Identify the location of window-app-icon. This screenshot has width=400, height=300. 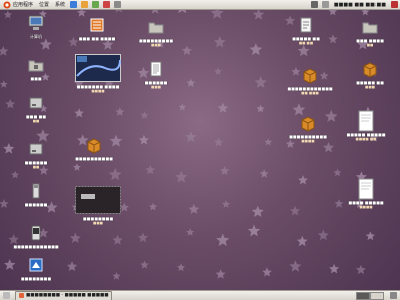
(21, 295).